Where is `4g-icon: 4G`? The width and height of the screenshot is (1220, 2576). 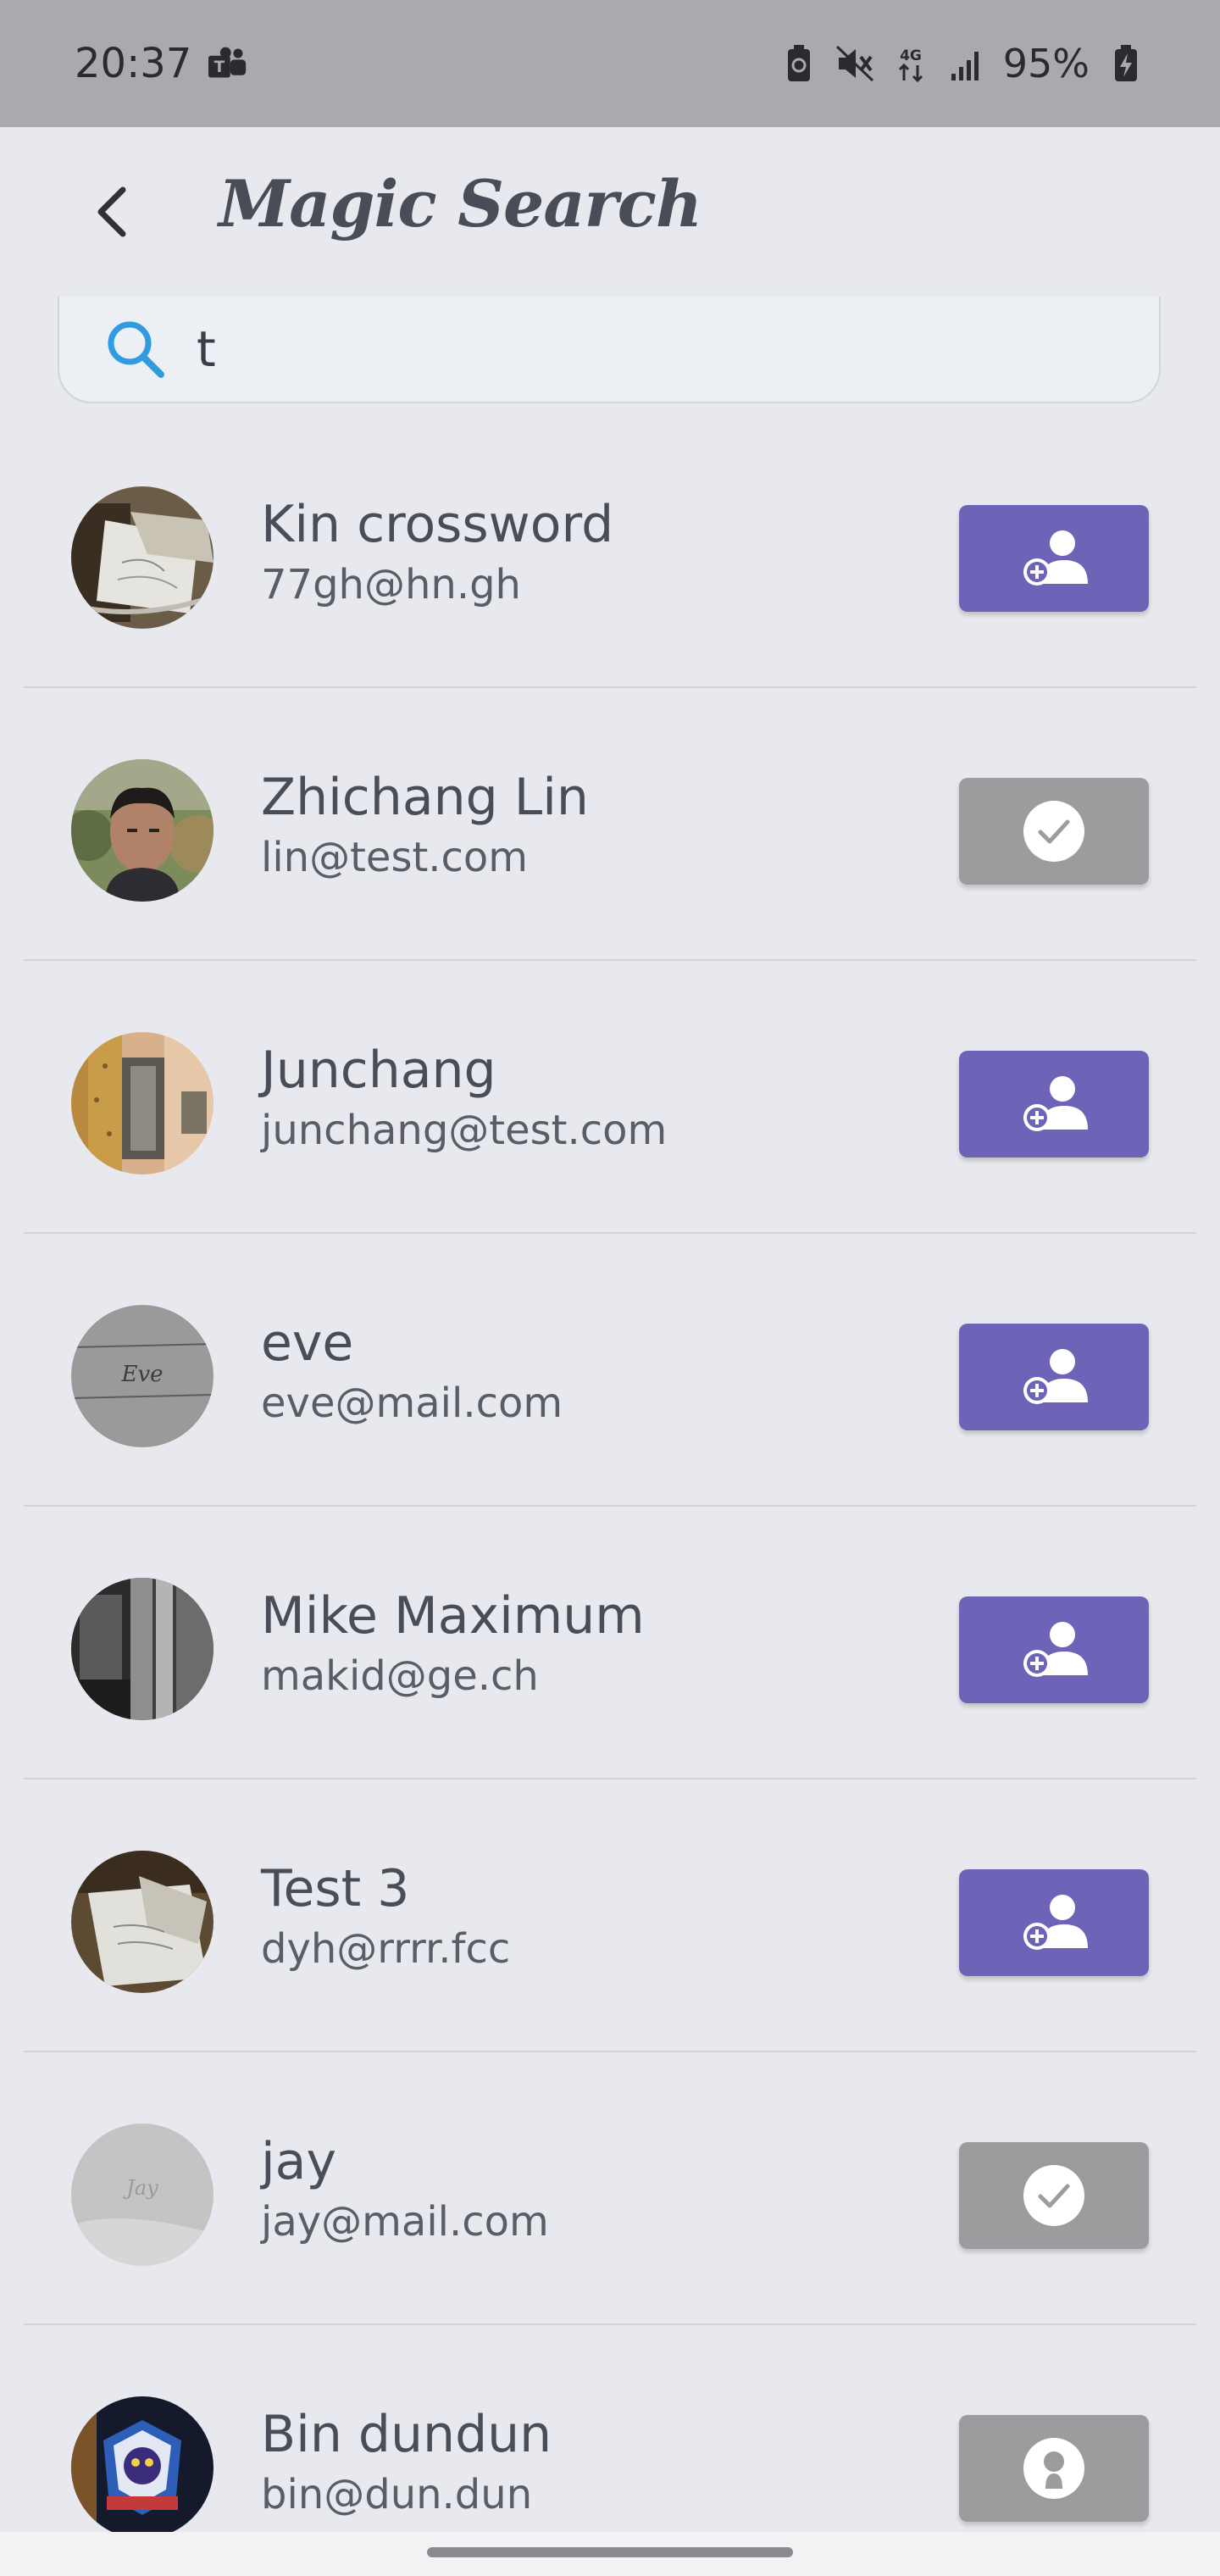 4g-icon: 4G is located at coordinates (910, 63).